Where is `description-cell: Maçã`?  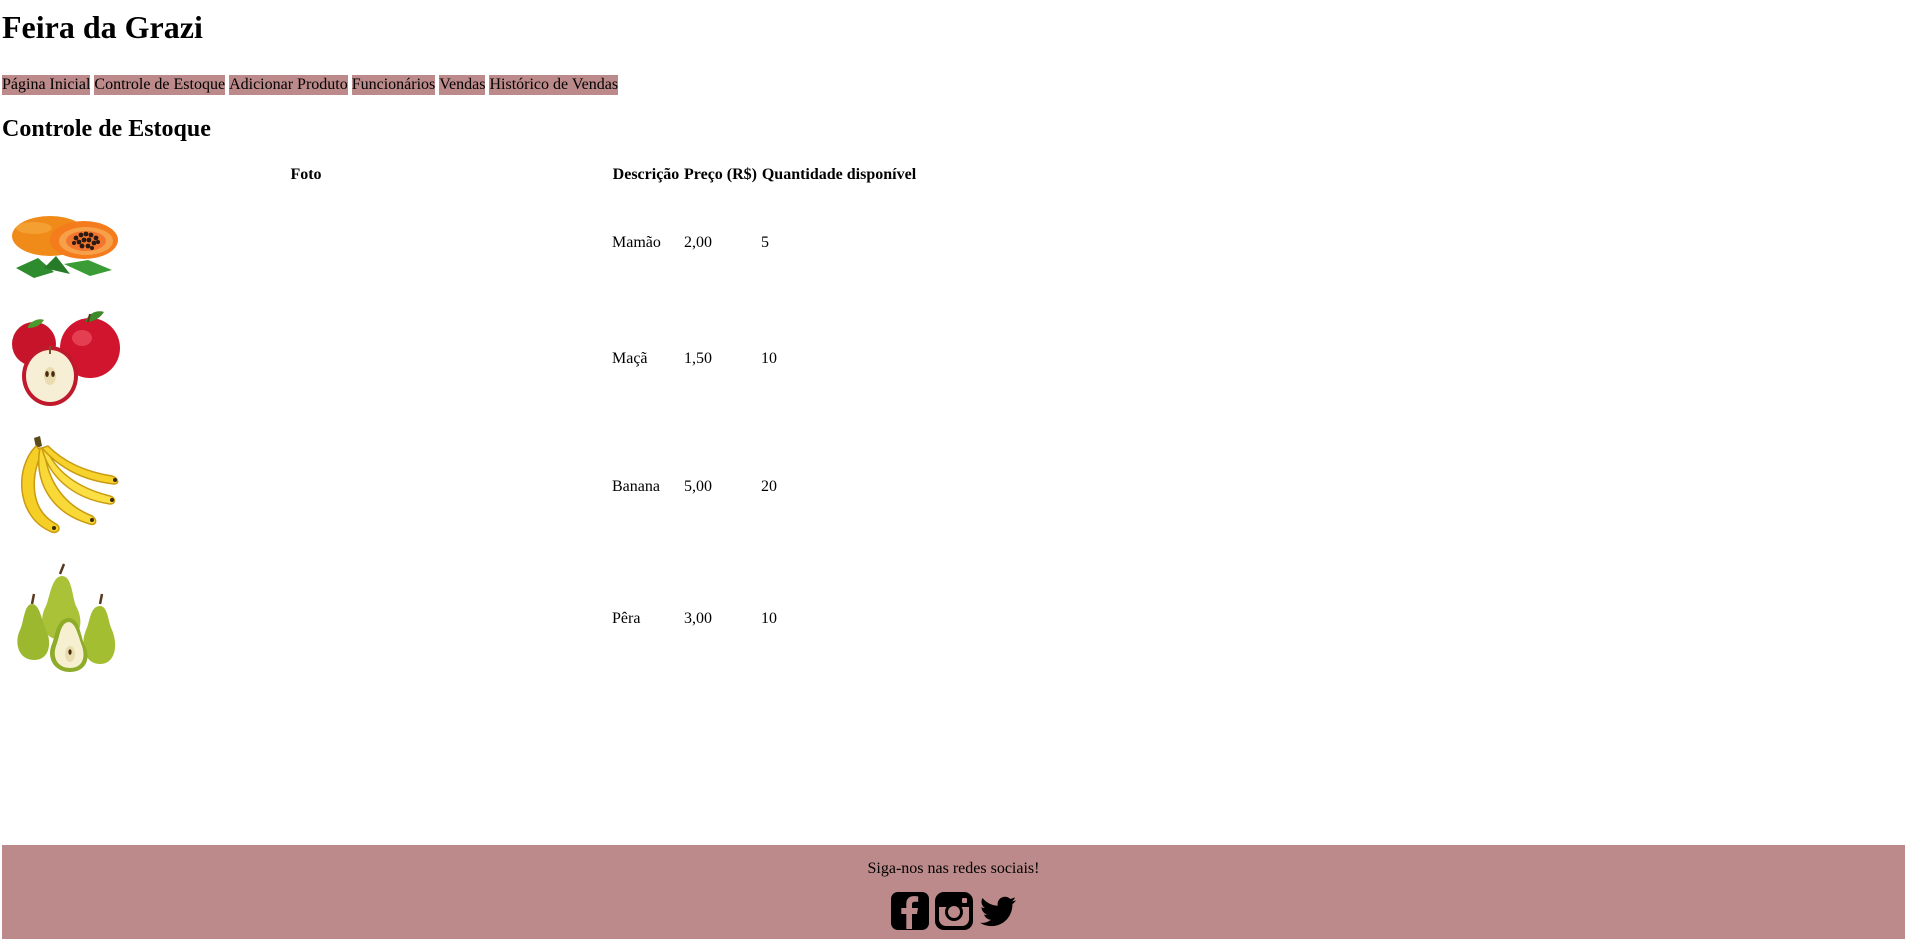
description-cell: Maçã is located at coordinates (630, 358).